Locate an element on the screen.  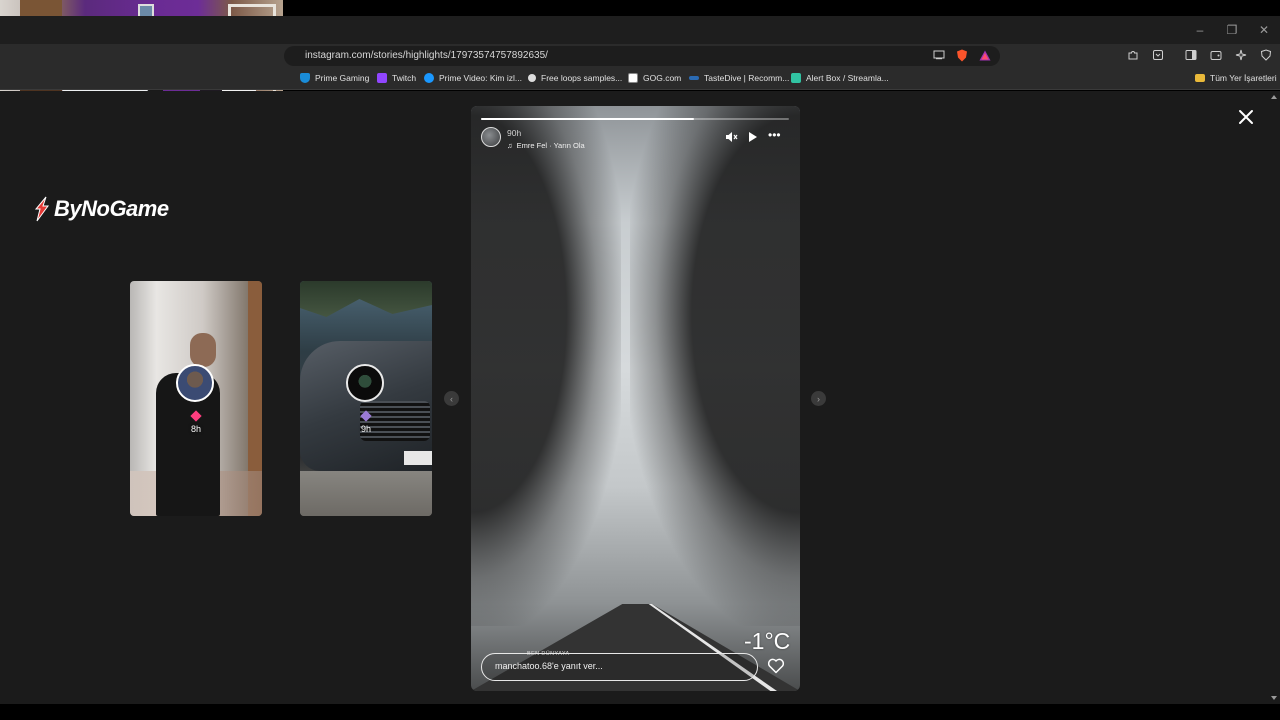
free-loops-icon is located at coordinates (532, 78).